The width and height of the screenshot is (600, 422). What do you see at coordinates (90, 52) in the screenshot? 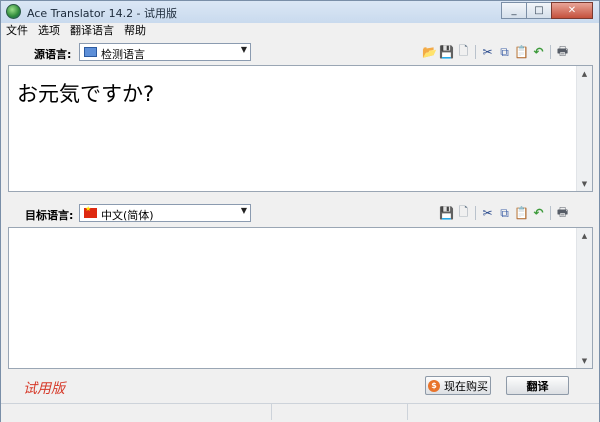
I see `detect-language-icon` at bounding box center [90, 52].